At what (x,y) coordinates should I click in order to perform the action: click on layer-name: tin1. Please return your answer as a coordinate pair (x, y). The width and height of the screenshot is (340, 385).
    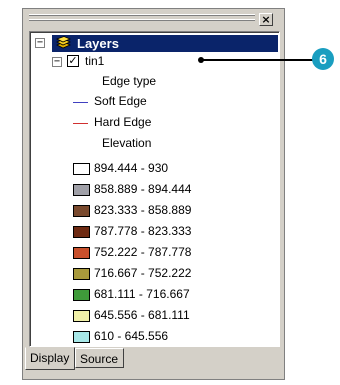
    Looking at the image, I should click on (94, 61).